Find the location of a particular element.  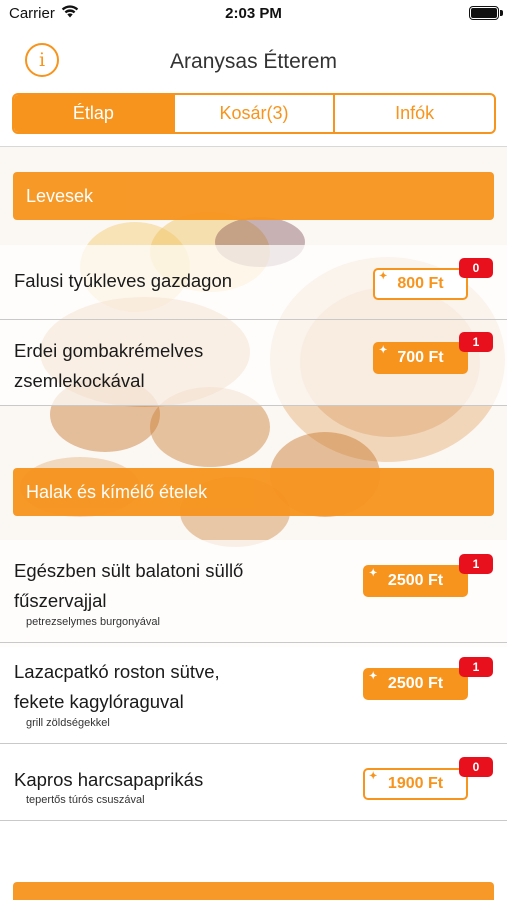

item-subtitle: petrezselymes burgonyával is located at coordinates (93, 622).